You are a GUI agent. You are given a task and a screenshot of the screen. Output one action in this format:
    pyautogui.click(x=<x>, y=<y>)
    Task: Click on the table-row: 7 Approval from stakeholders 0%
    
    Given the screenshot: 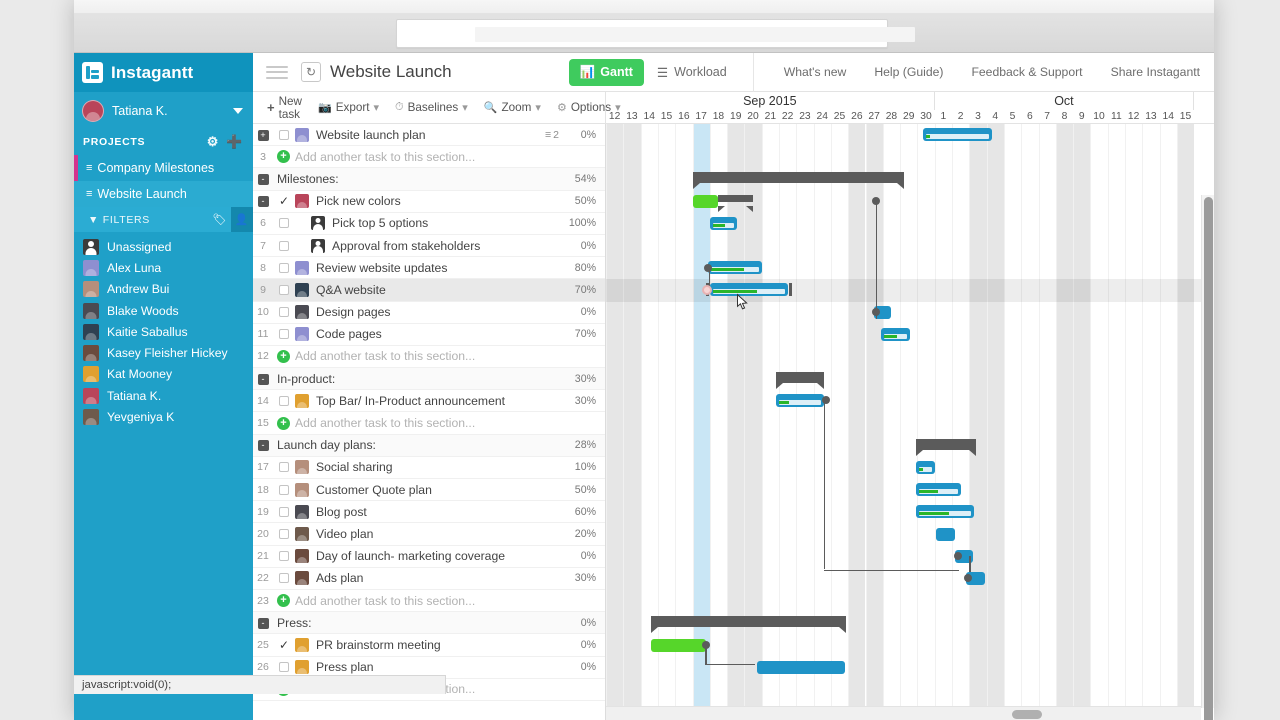 What is the action you would take?
    pyautogui.click(x=429, y=246)
    